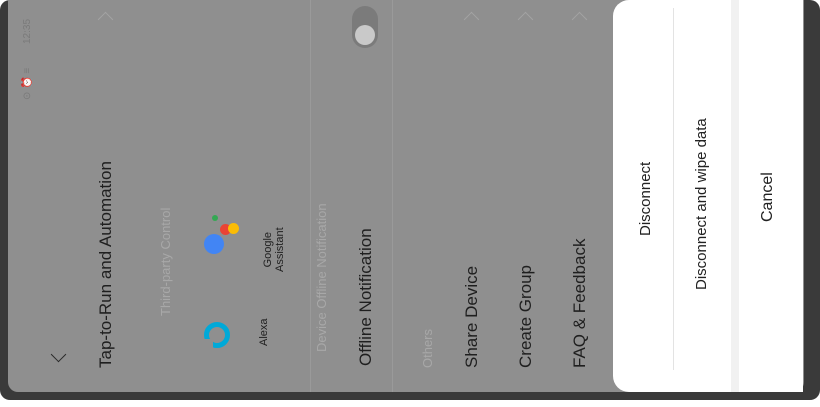  Describe the element at coordinates (673, 189) in the screenshot. I see `sheet-separator` at that location.